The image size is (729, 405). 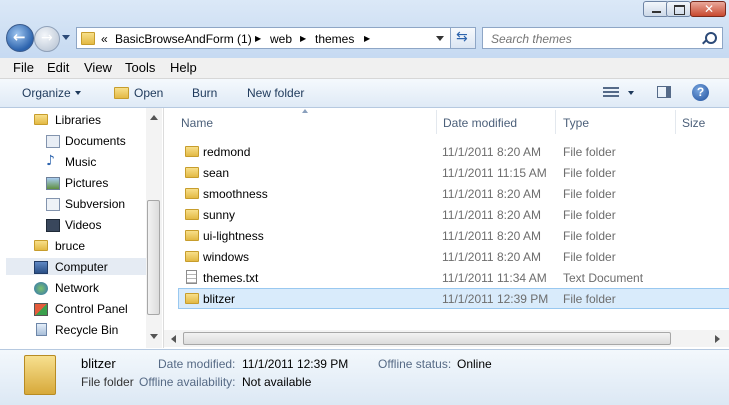 What do you see at coordinates (86, 183) in the screenshot?
I see `nav-pictures: Pictures` at bounding box center [86, 183].